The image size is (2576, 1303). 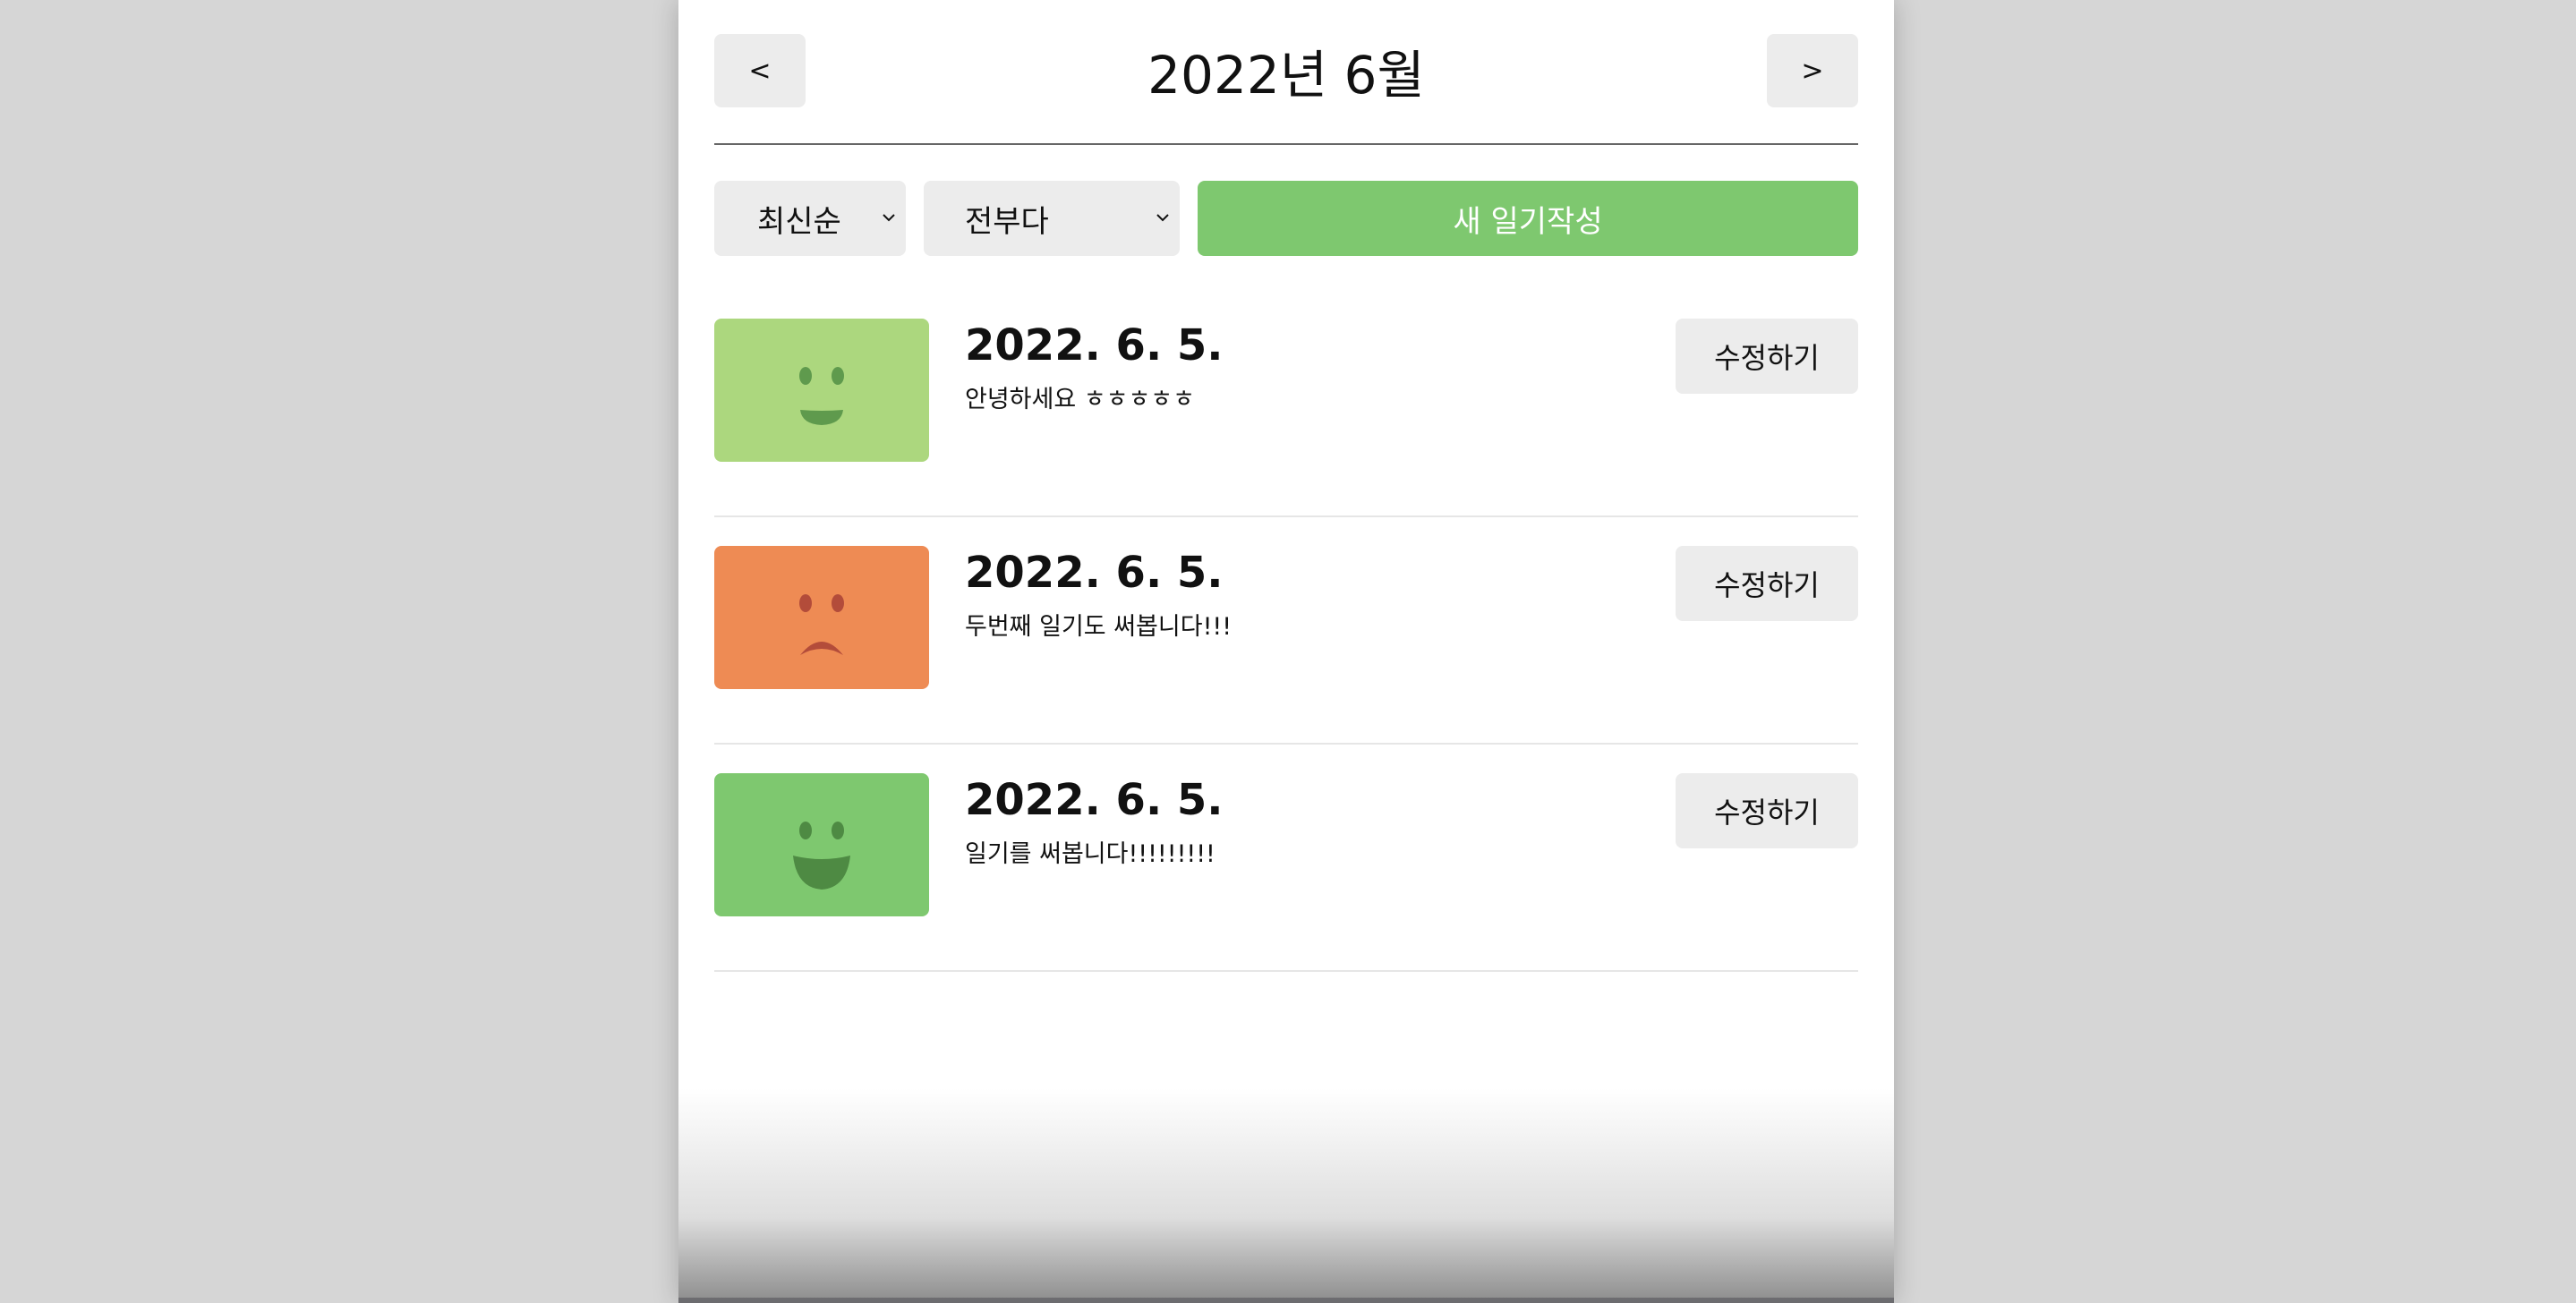 What do you see at coordinates (1098, 625) in the screenshot?
I see `diary-content: 두번째 일기도 써봅니다!!!` at bounding box center [1098, 625].